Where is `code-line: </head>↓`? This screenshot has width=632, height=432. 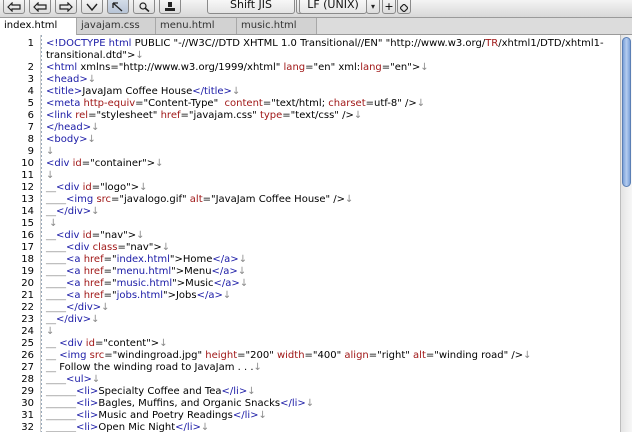 code-line: </head>↓ is located at coordinates (72, 128).